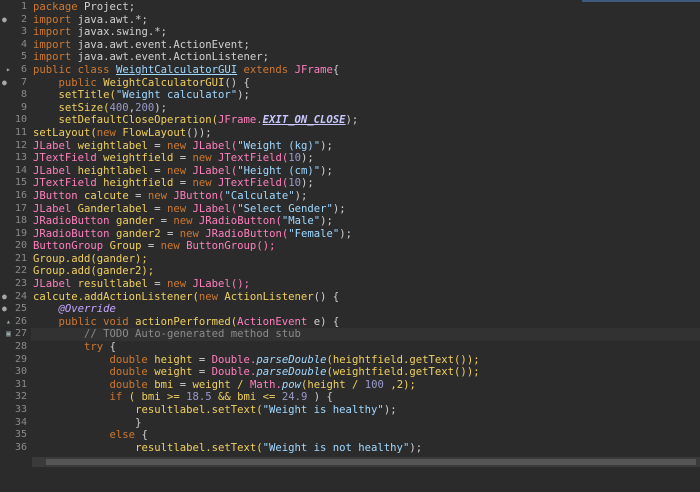  I want to click on line-number: 30, so click(20, 372).